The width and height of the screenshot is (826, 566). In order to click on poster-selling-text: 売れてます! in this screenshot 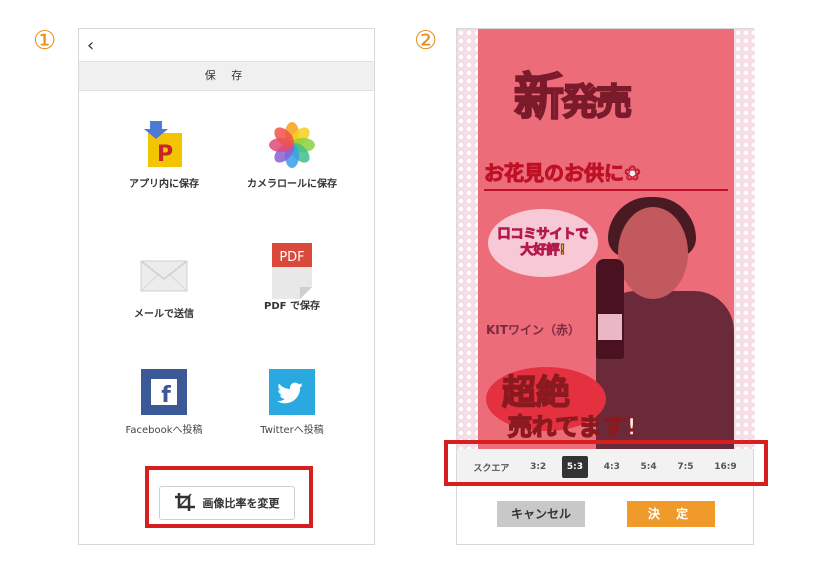, I will do `click(572, 427)`.